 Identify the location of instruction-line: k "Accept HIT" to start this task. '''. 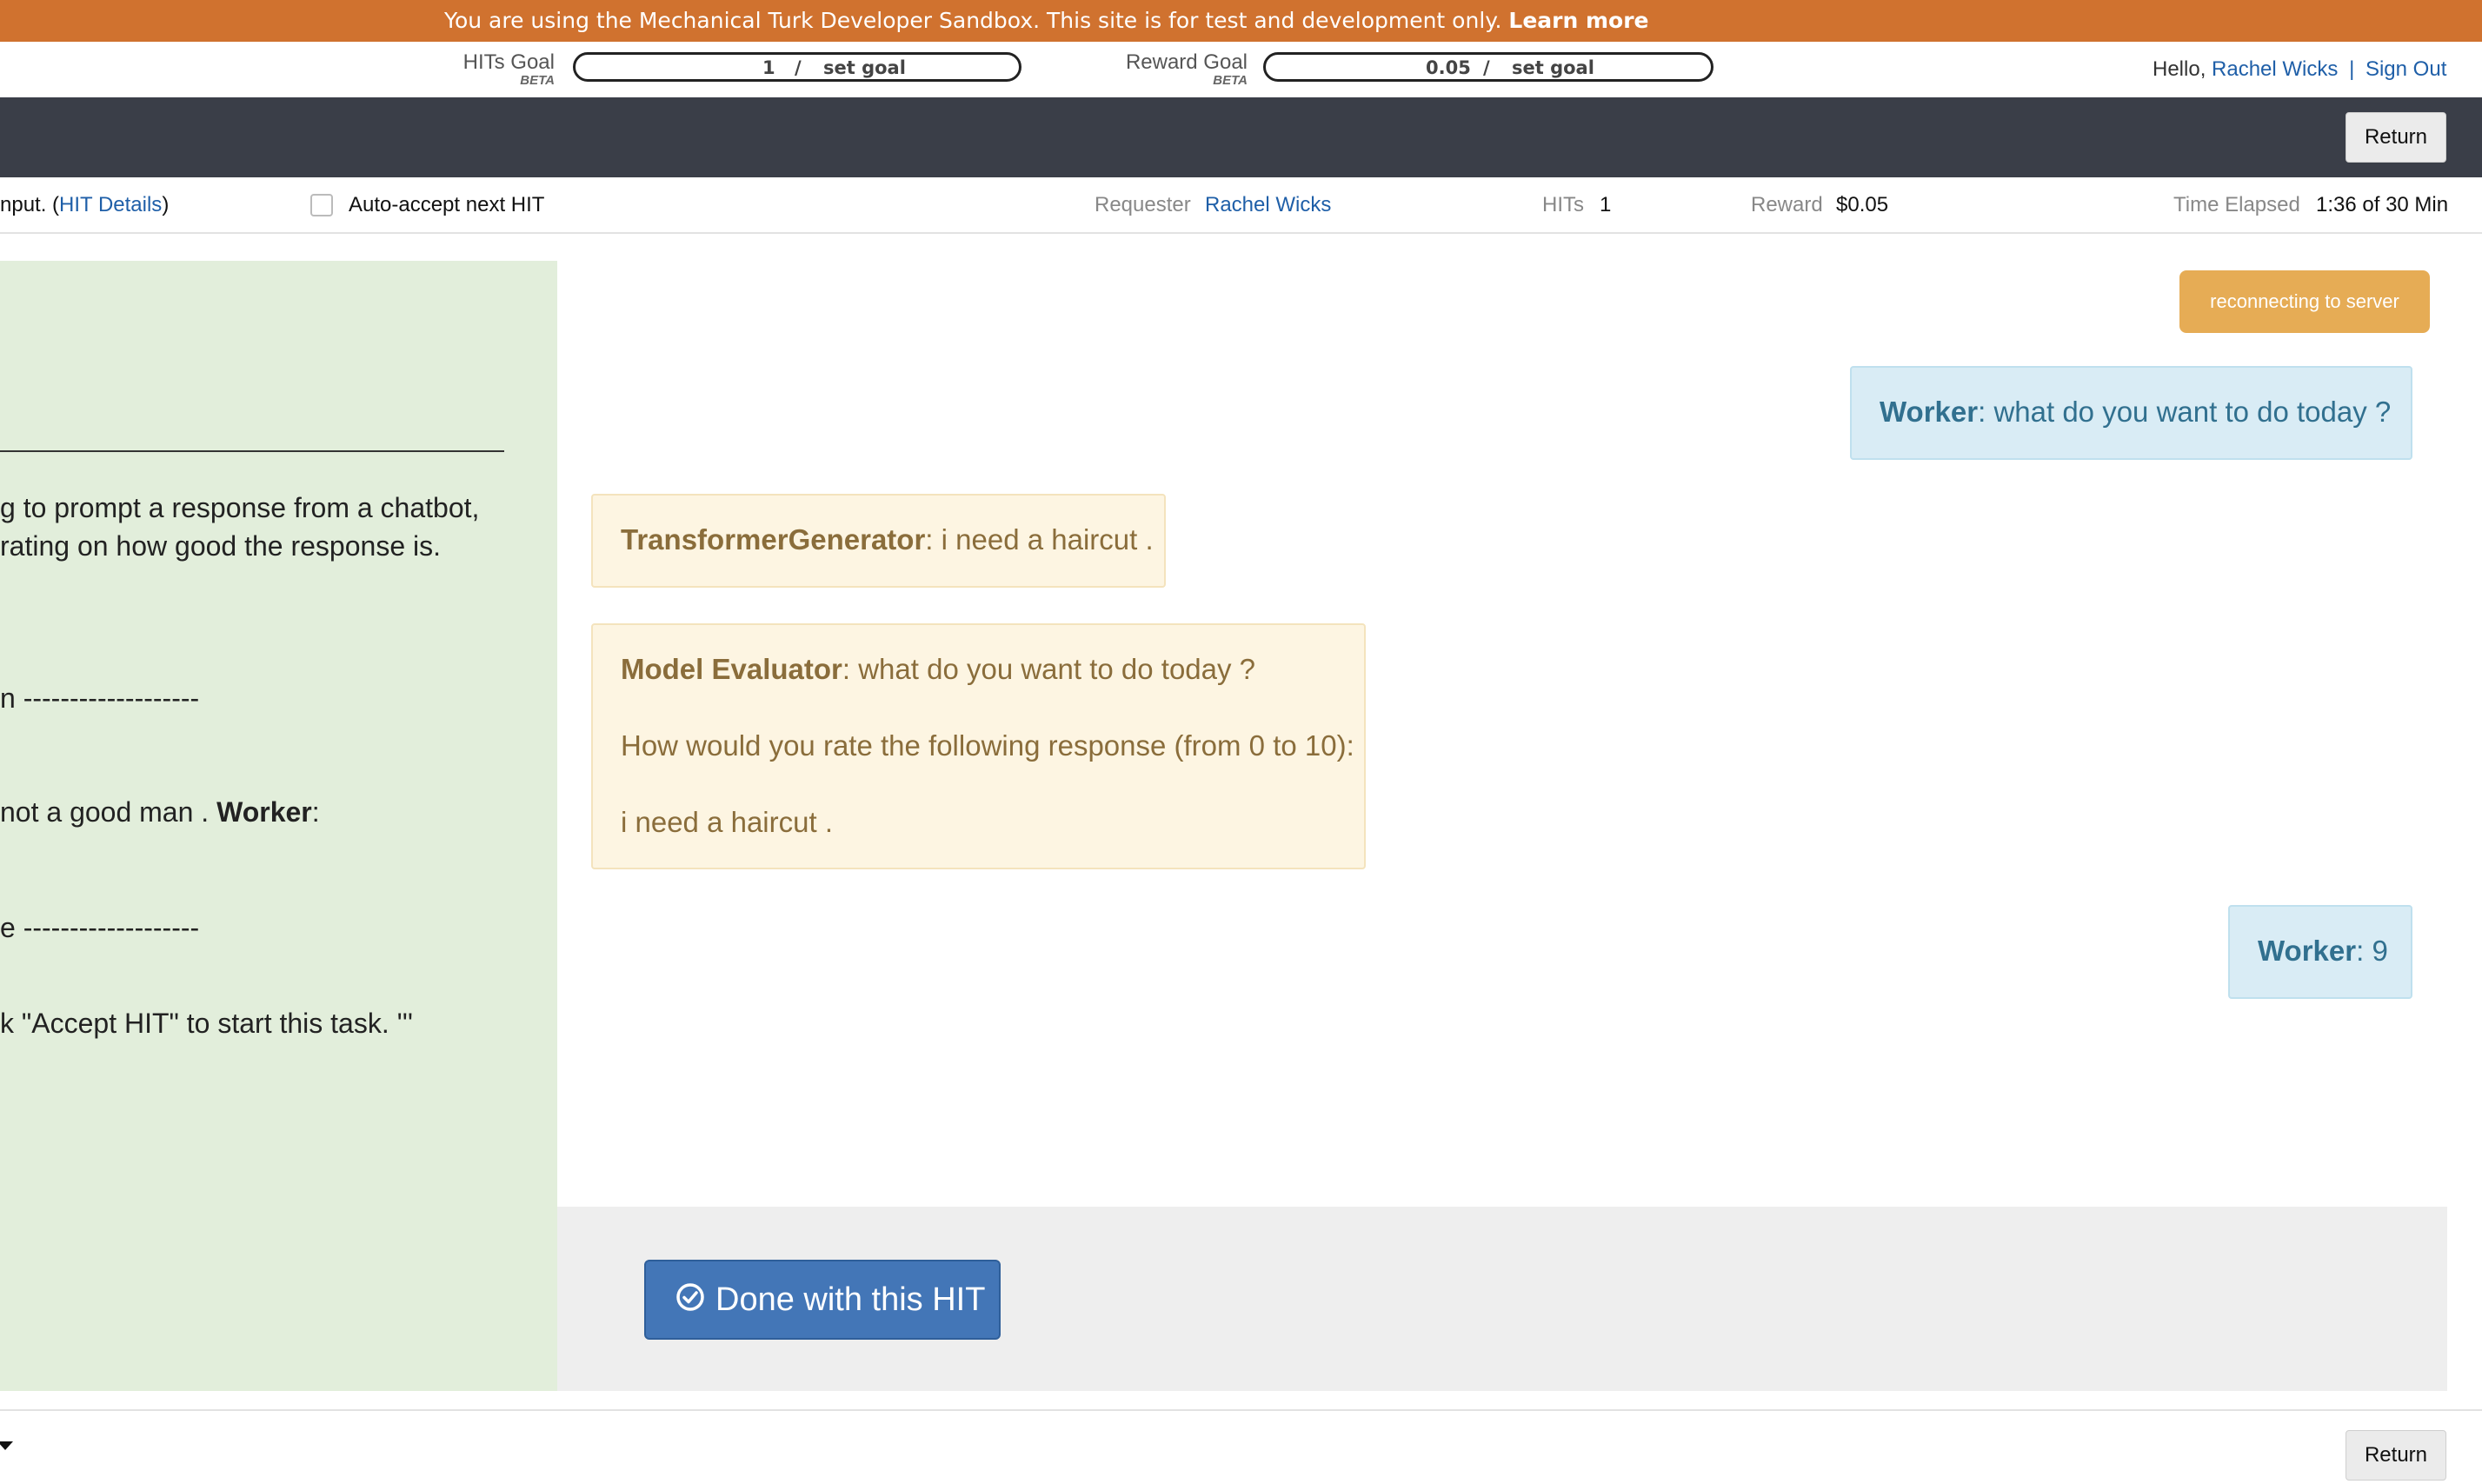
(206, 1023).